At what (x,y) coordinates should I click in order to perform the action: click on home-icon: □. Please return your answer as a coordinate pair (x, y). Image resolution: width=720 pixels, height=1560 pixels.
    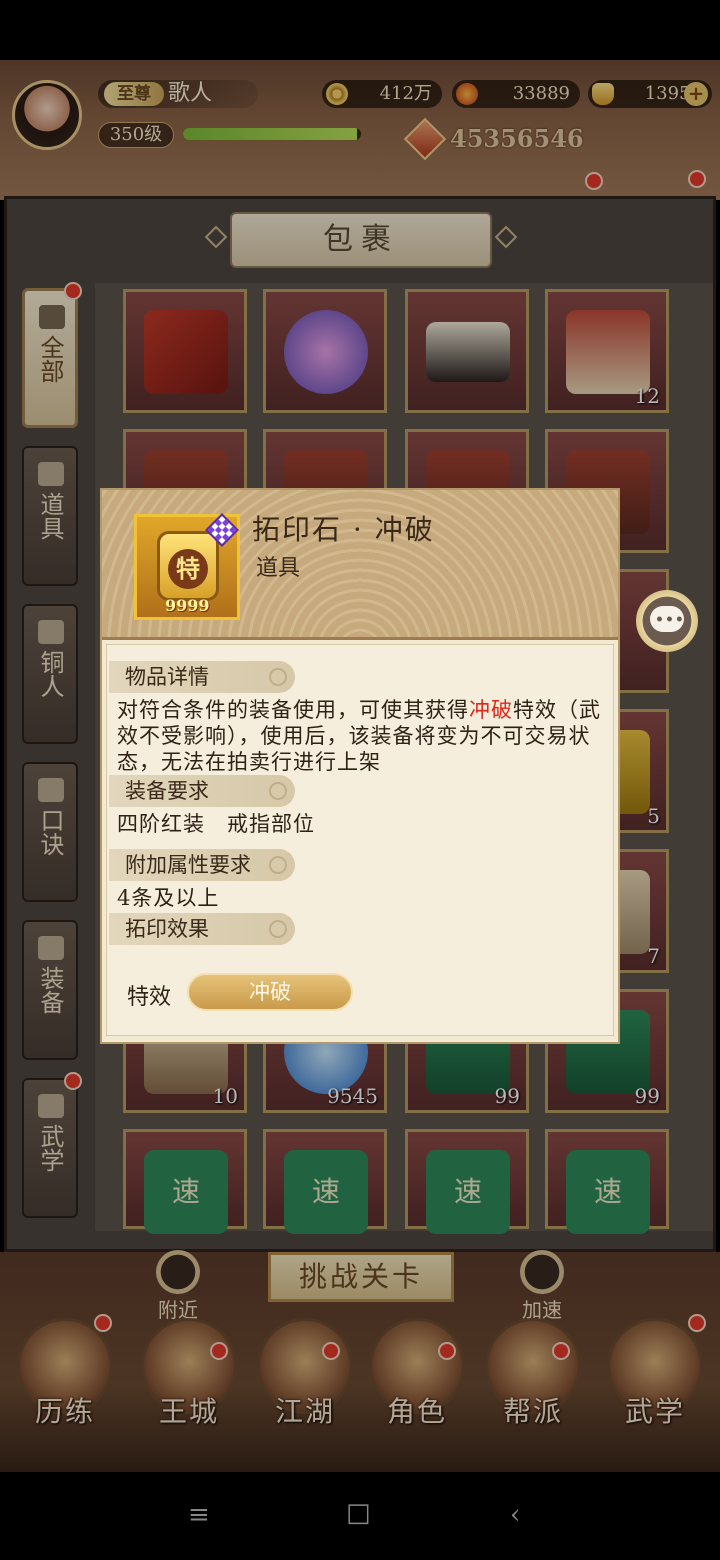
    Looking at the image, I should click on (358, 1513).